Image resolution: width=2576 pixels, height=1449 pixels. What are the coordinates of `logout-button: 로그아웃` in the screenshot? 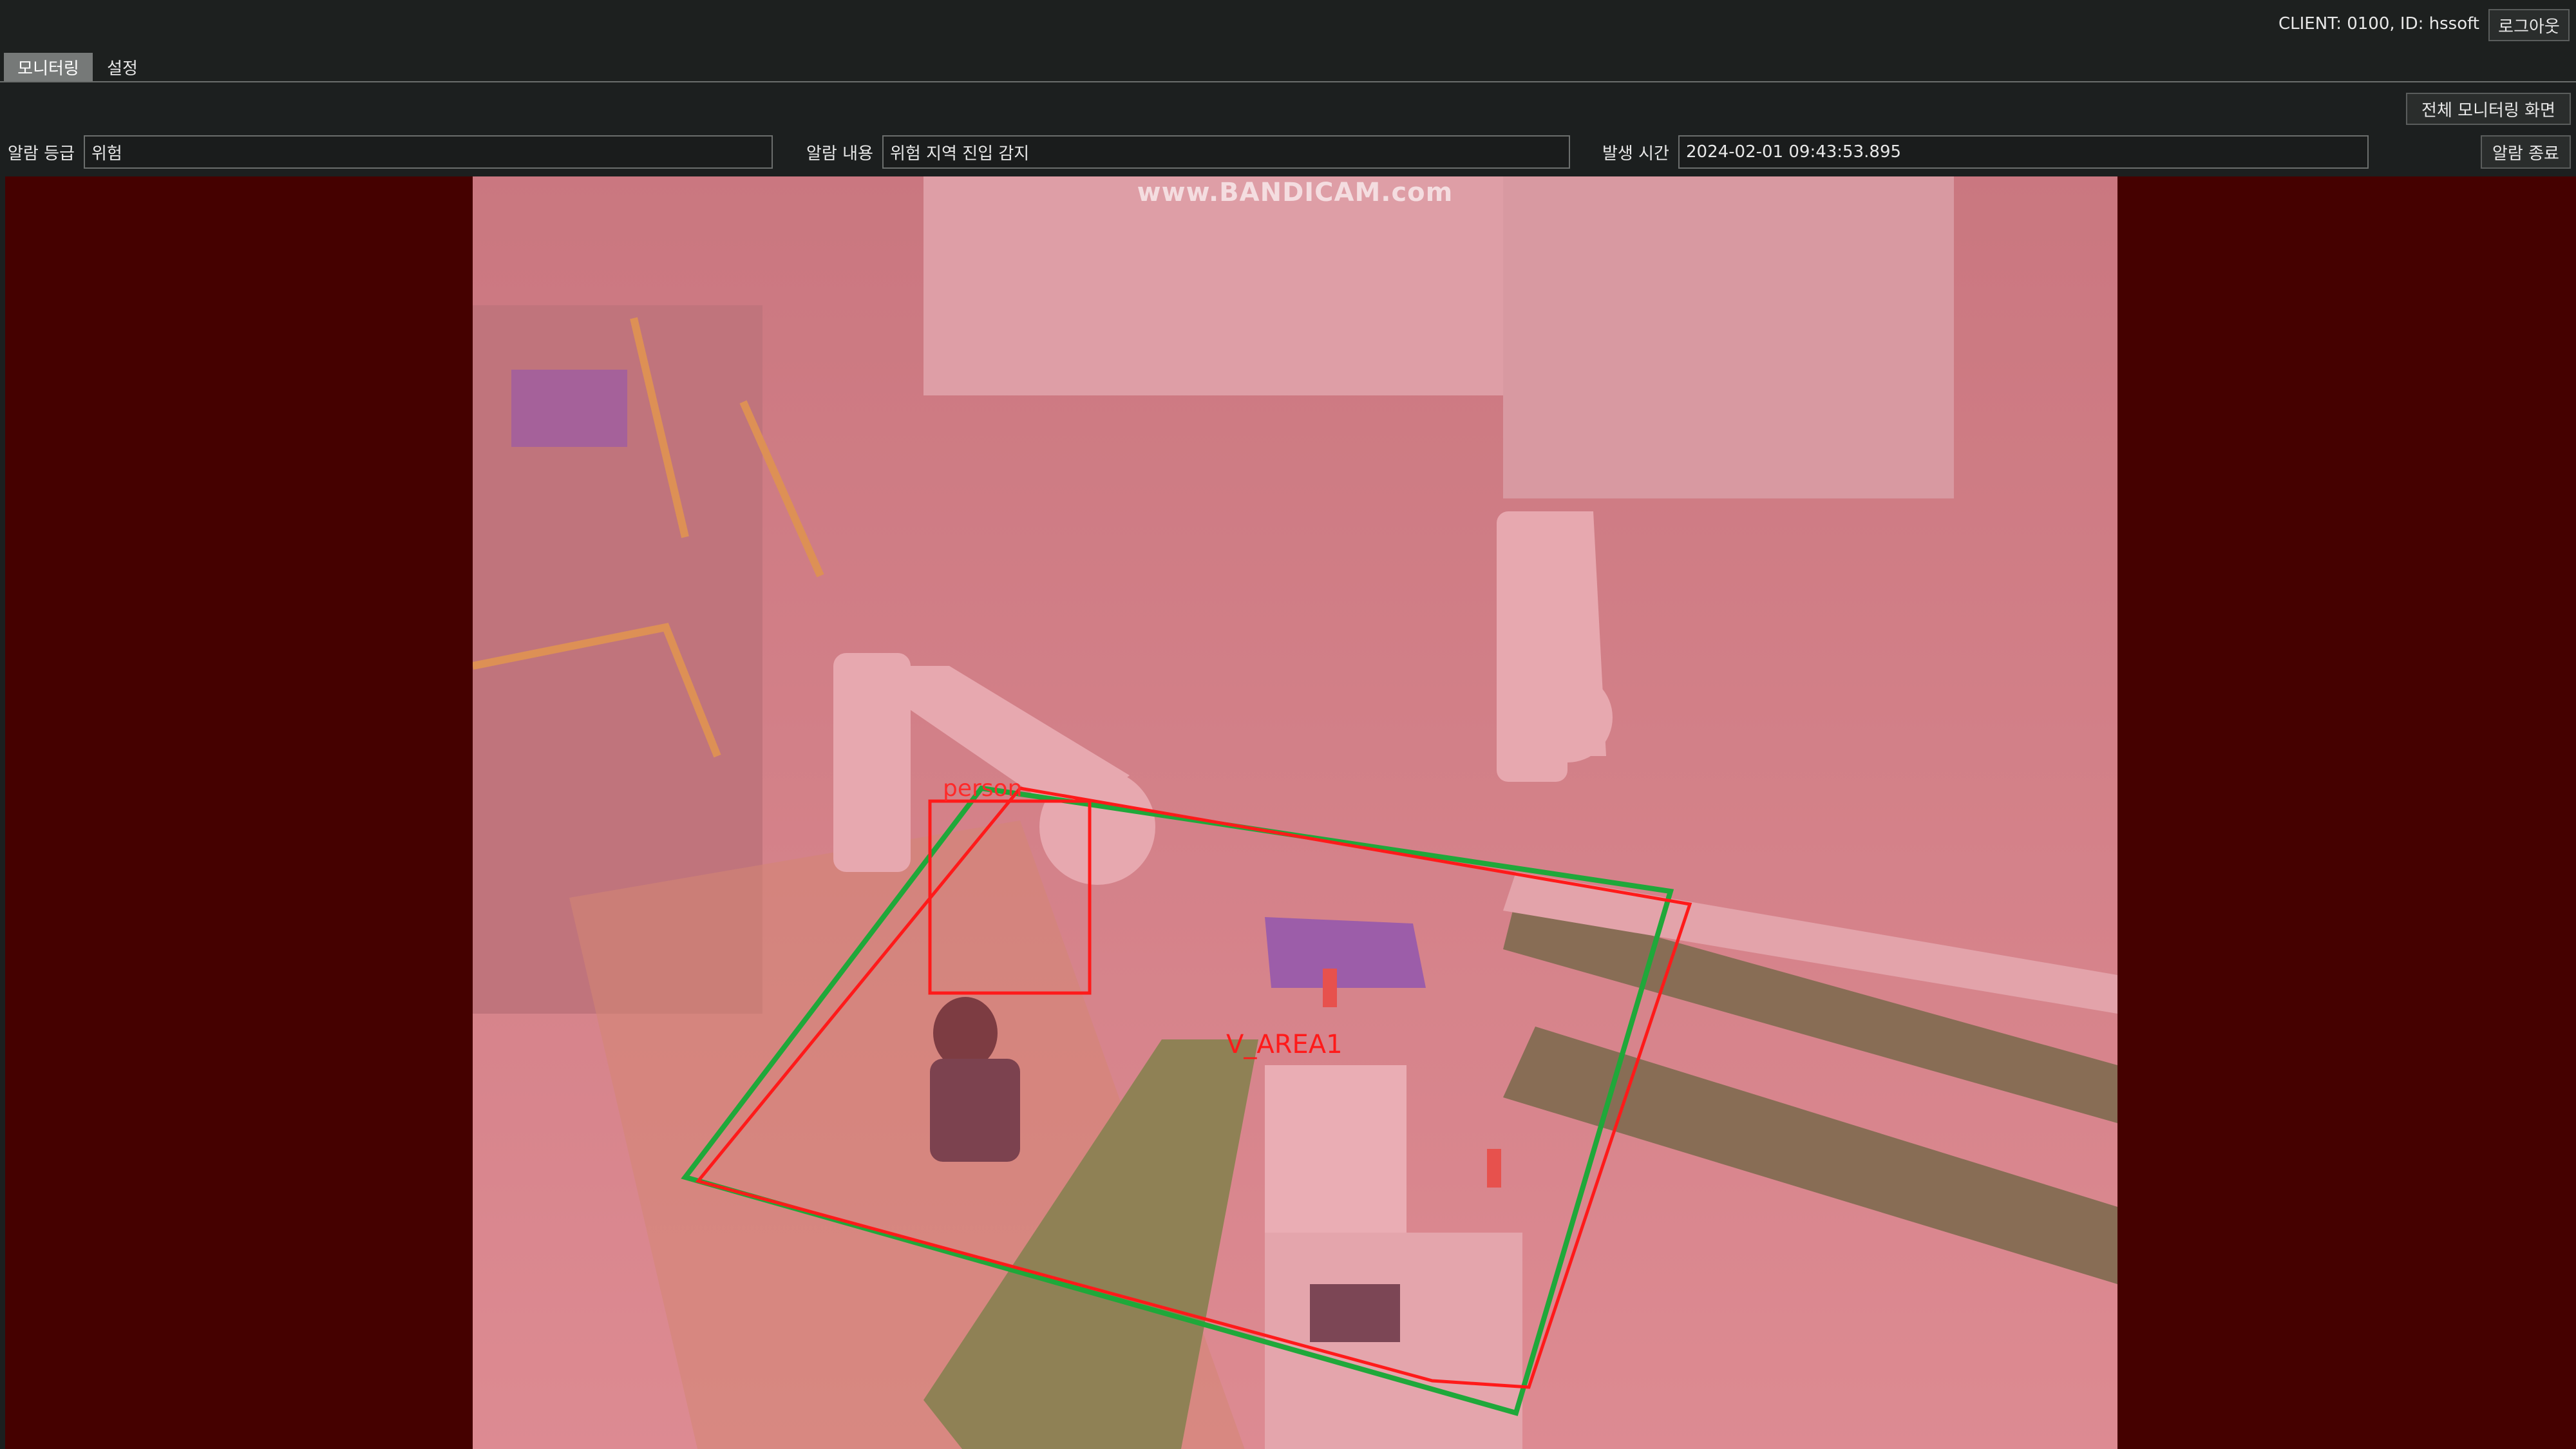 It's located at (2529, 25).